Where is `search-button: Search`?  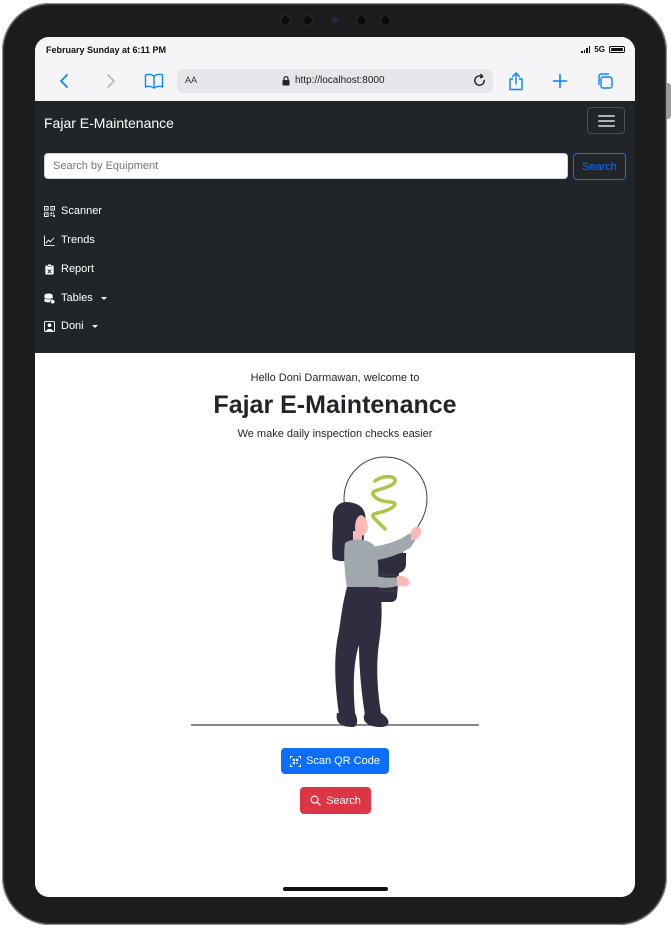
search-button: Search is located at coordinates (335, 800).